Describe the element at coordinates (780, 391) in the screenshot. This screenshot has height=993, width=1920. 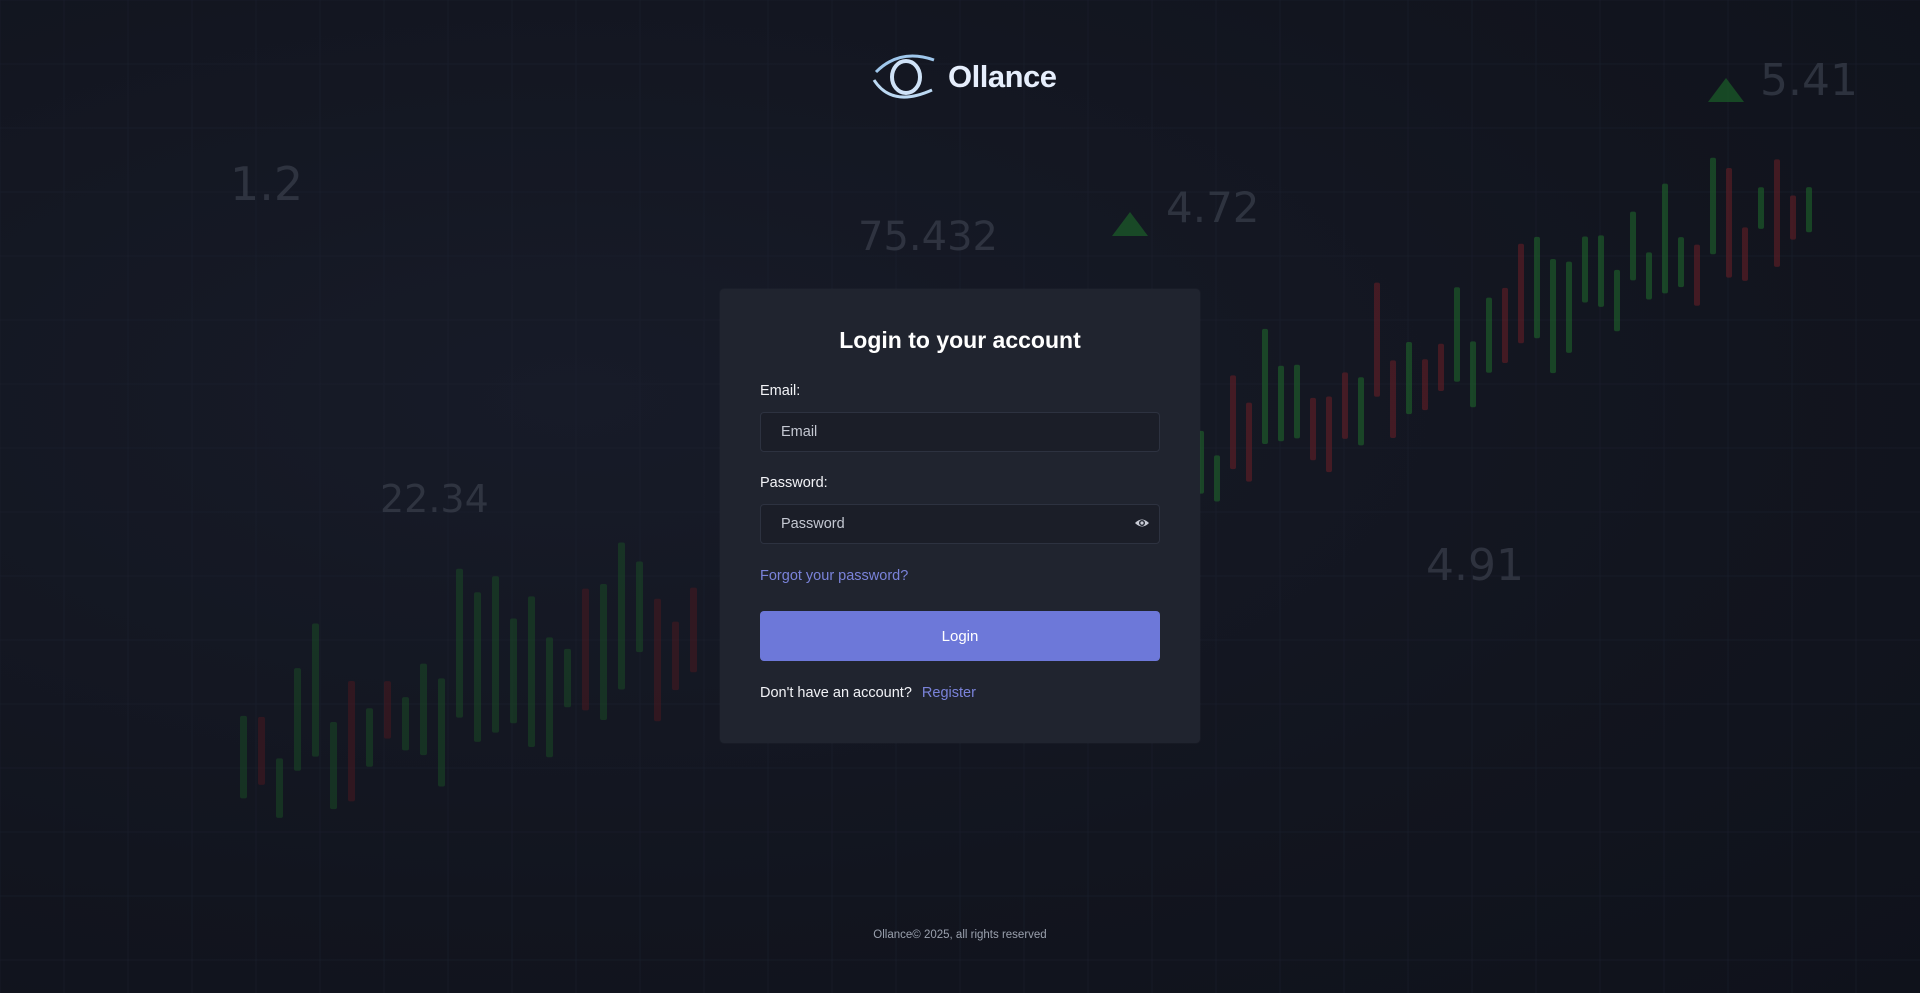
I see `email-label: Email:` at that location.